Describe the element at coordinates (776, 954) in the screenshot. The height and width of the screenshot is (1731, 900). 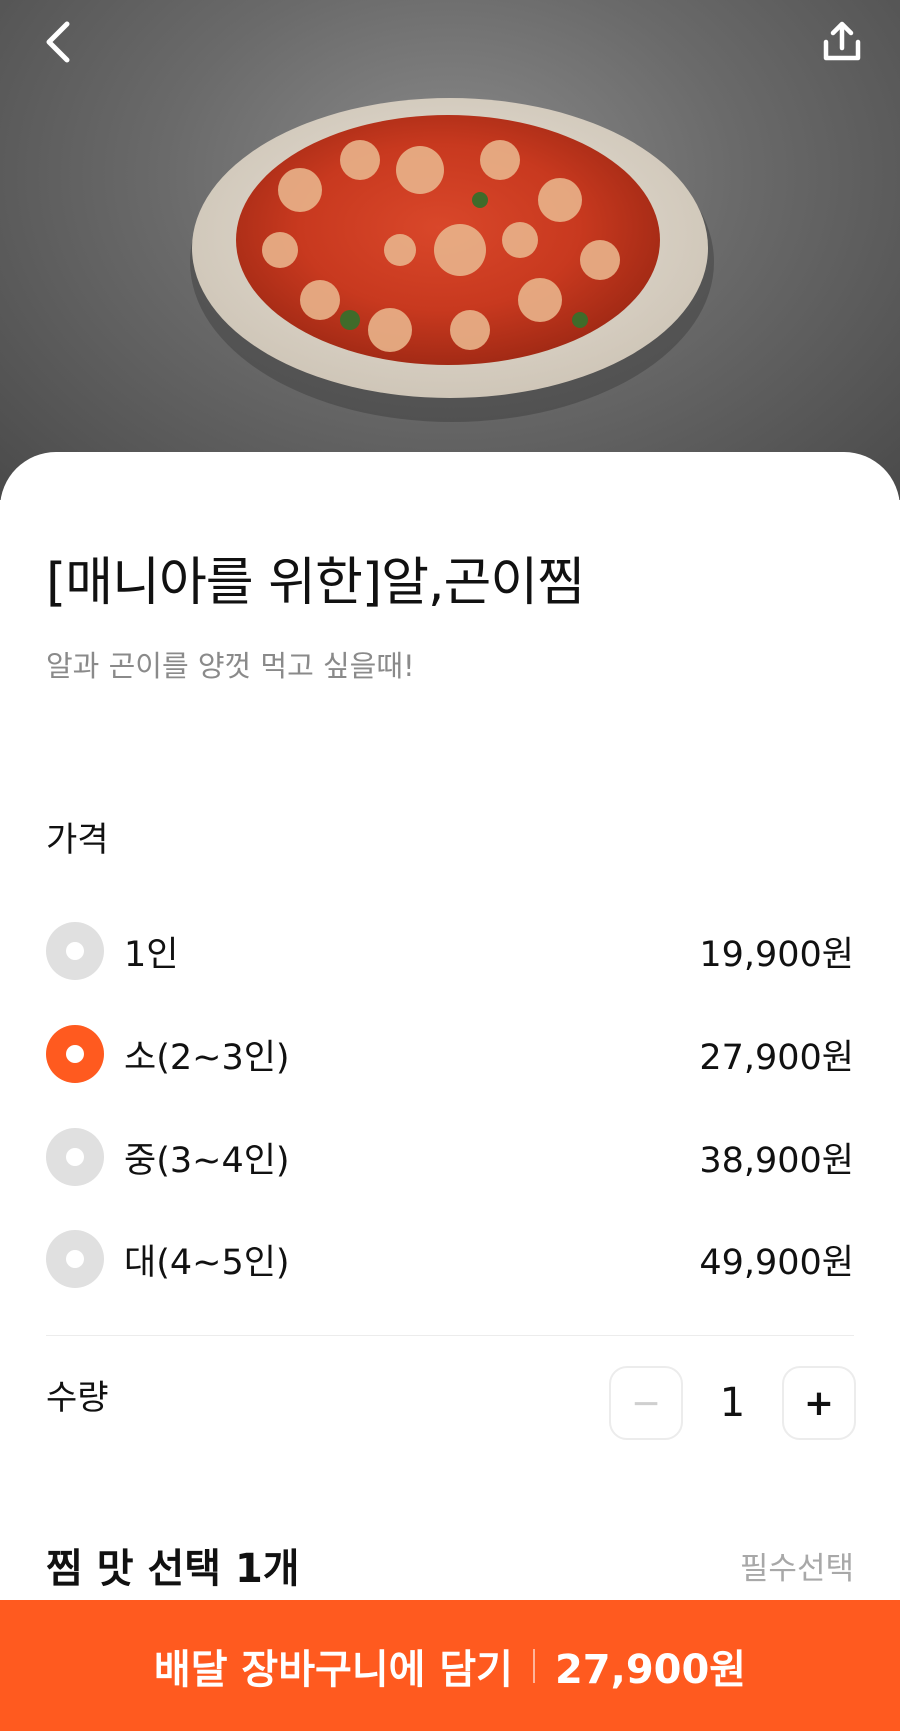
I see `option-price: 19,900원` at that location.